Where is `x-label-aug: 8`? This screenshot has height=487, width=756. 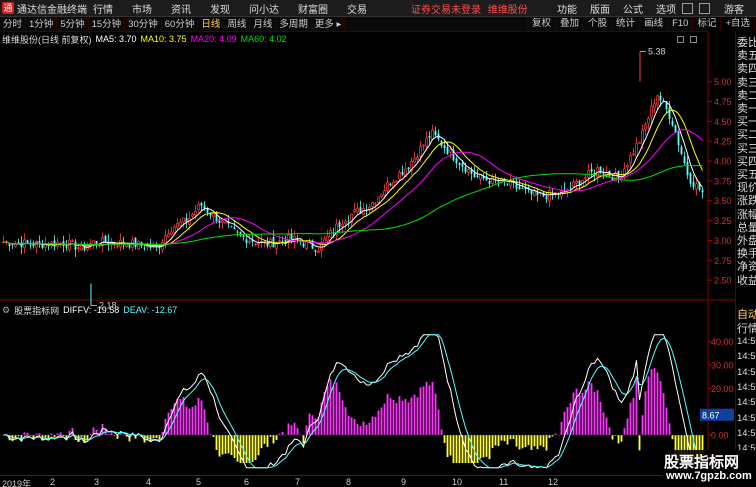
x-label-aug: 8 is located at coordinates (349, 482).